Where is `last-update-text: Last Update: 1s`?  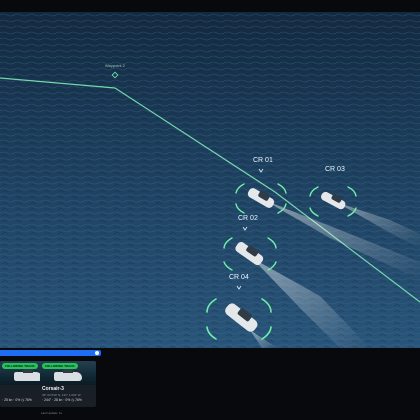
last-update-text: Last Update: 1s is located at coordinates (52, 413).